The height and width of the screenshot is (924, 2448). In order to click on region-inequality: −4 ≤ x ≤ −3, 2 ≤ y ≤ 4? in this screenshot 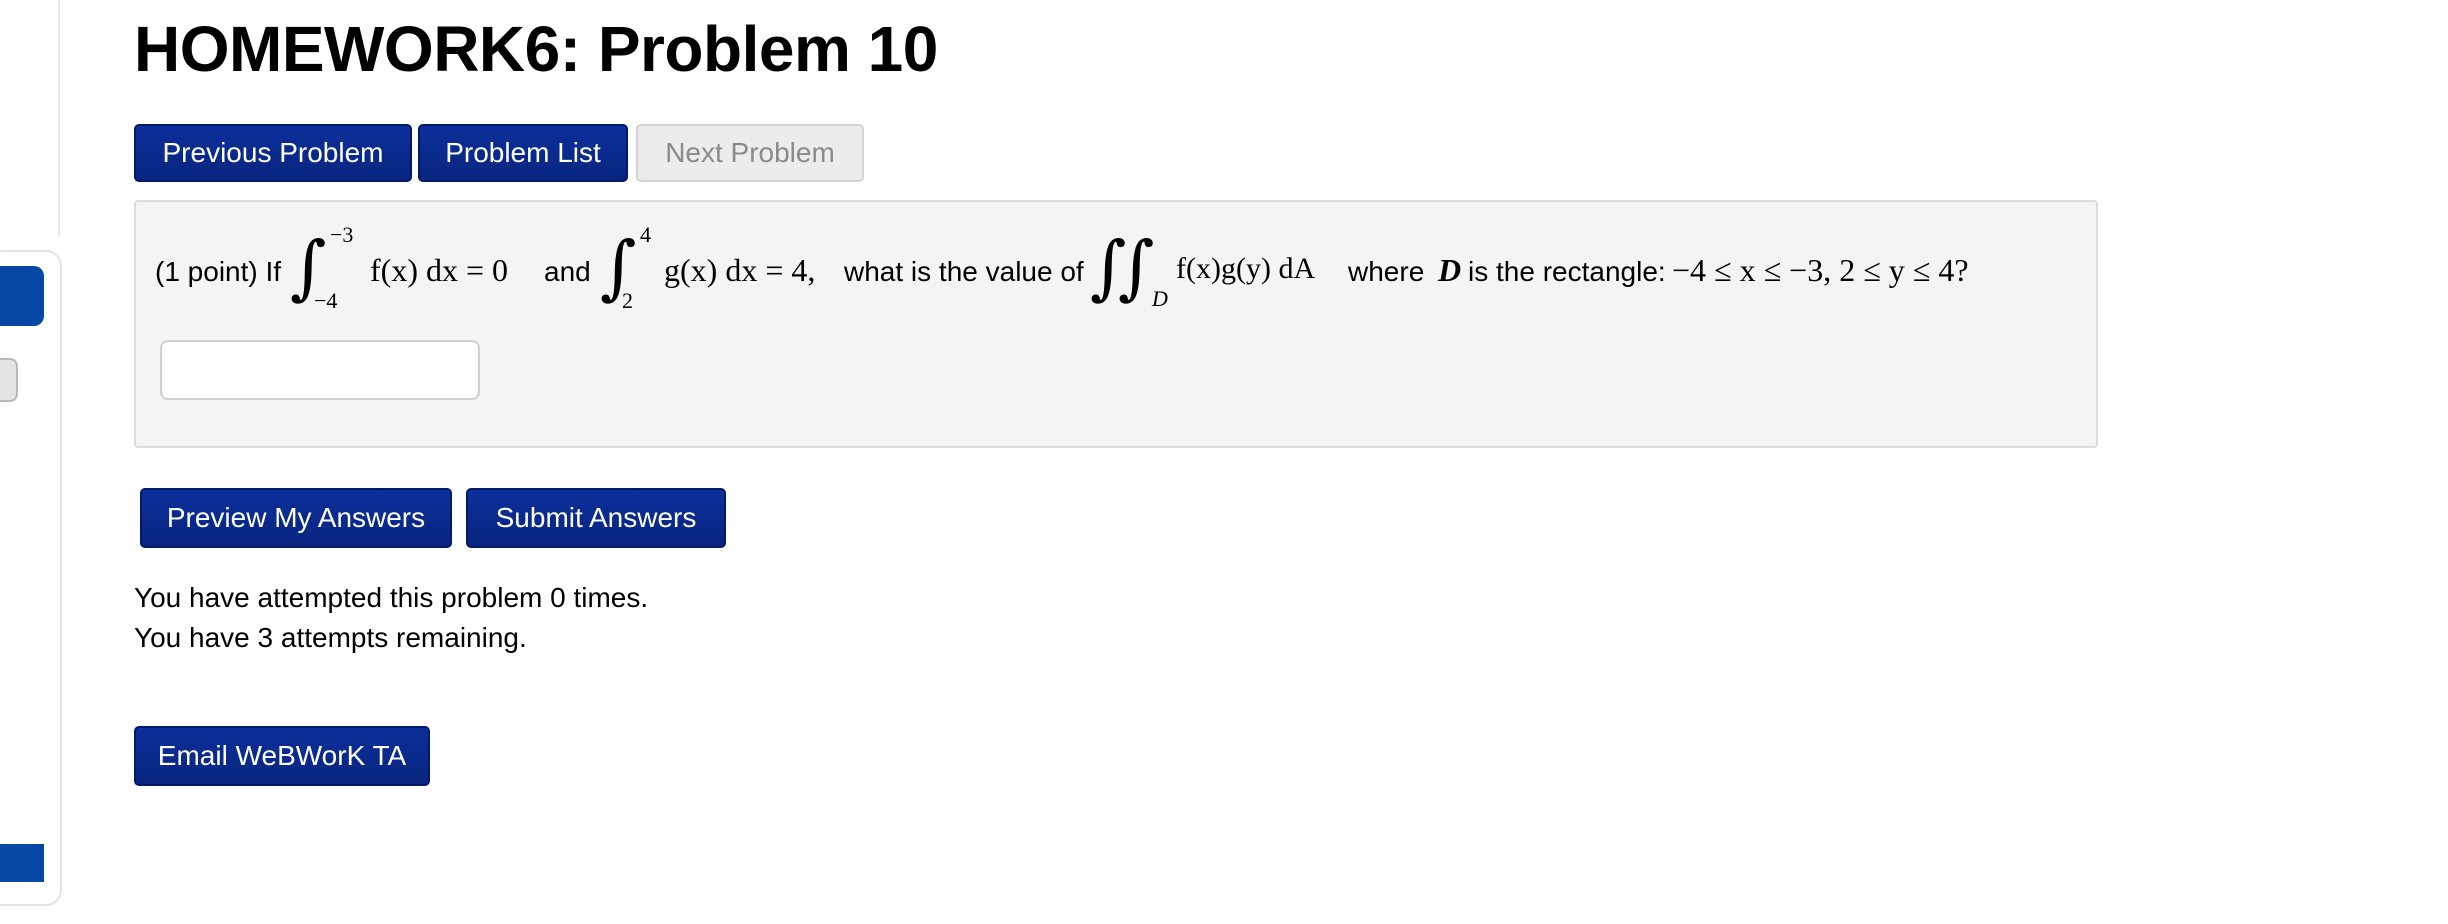, I will do `click(1820, 270)`.